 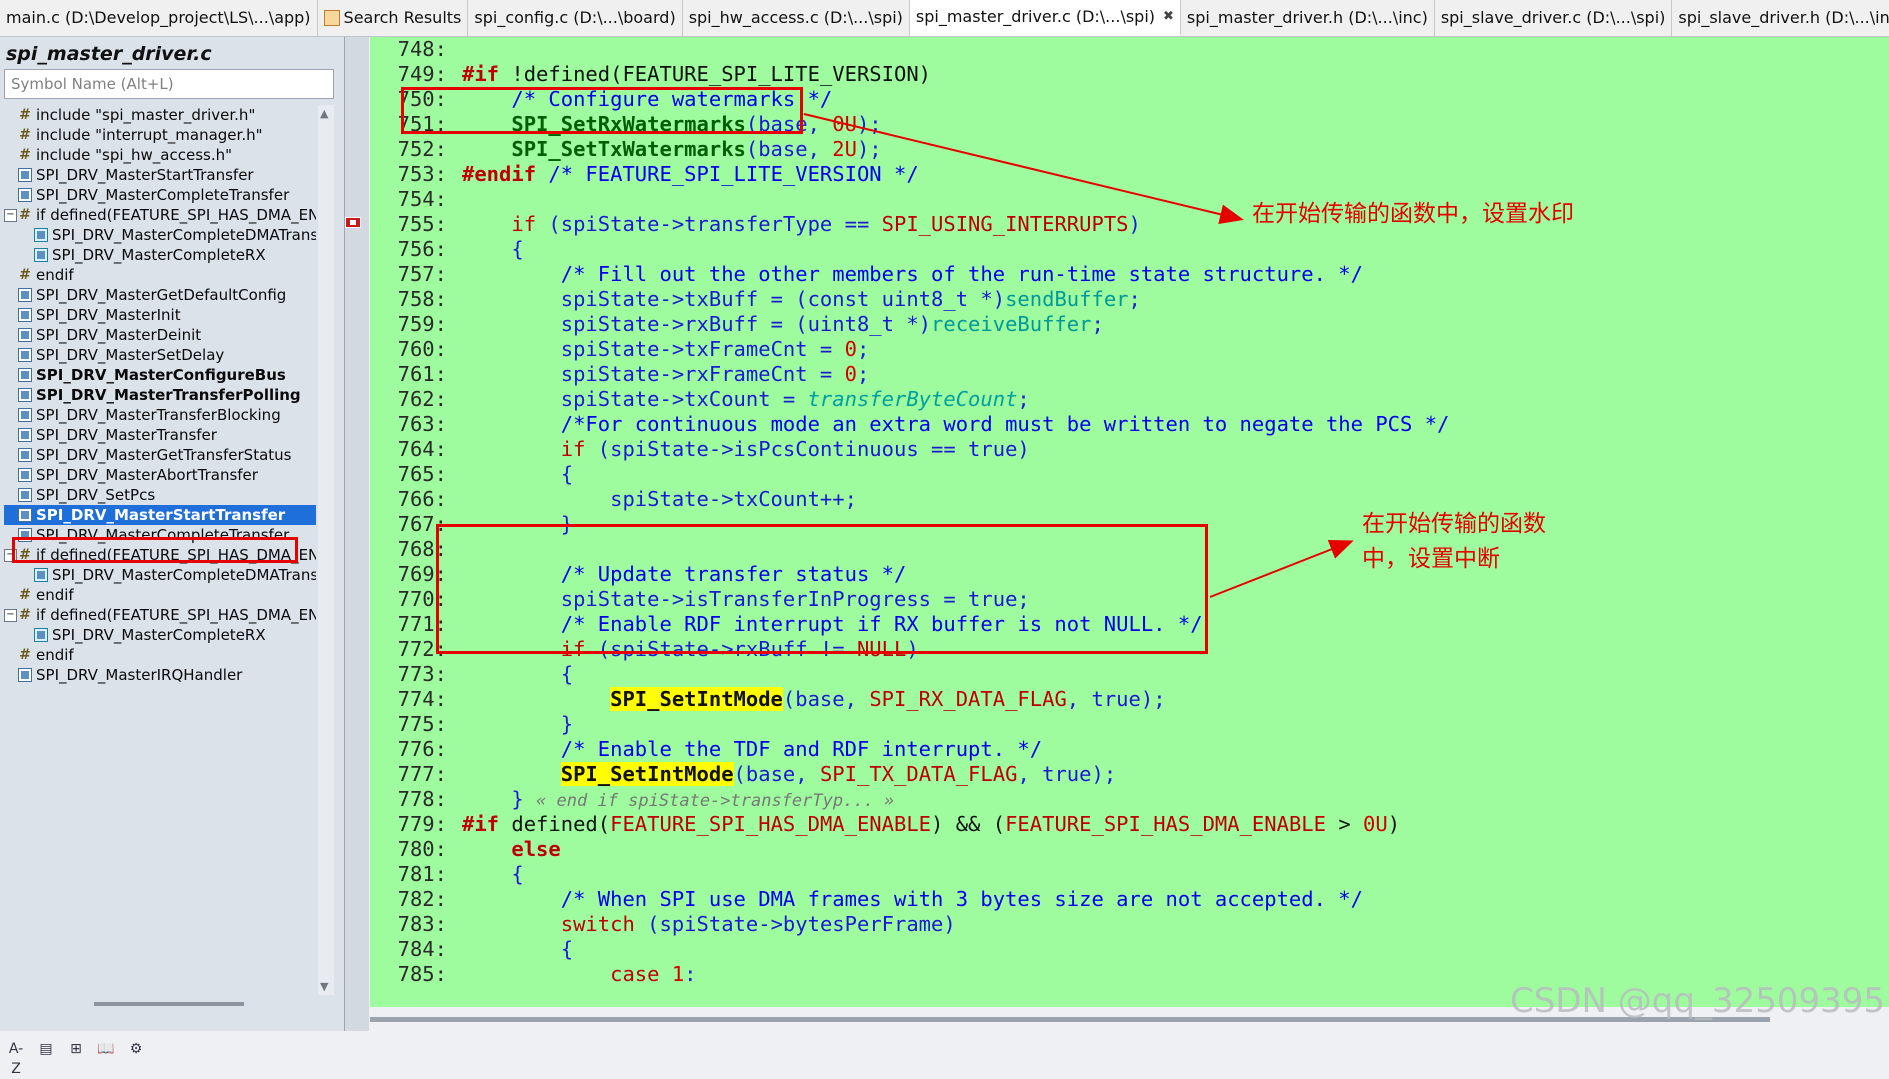 I want to click on symbol-label: endif, so click(x=55, y=275).